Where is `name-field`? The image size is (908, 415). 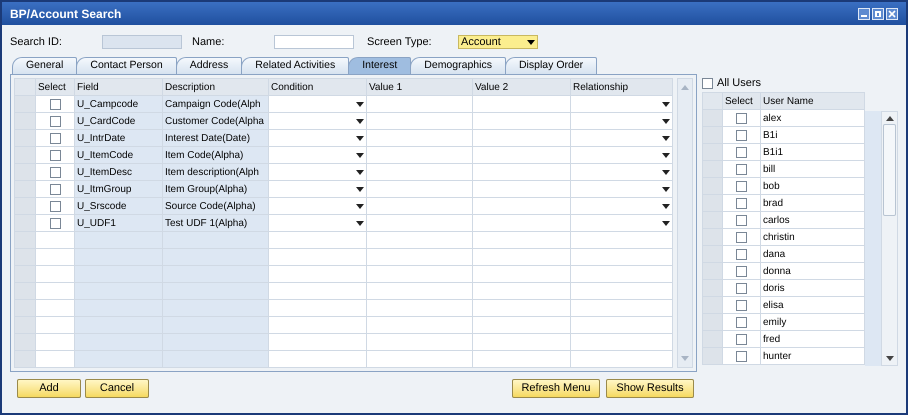
name-field is located at coordinates (314, 42).